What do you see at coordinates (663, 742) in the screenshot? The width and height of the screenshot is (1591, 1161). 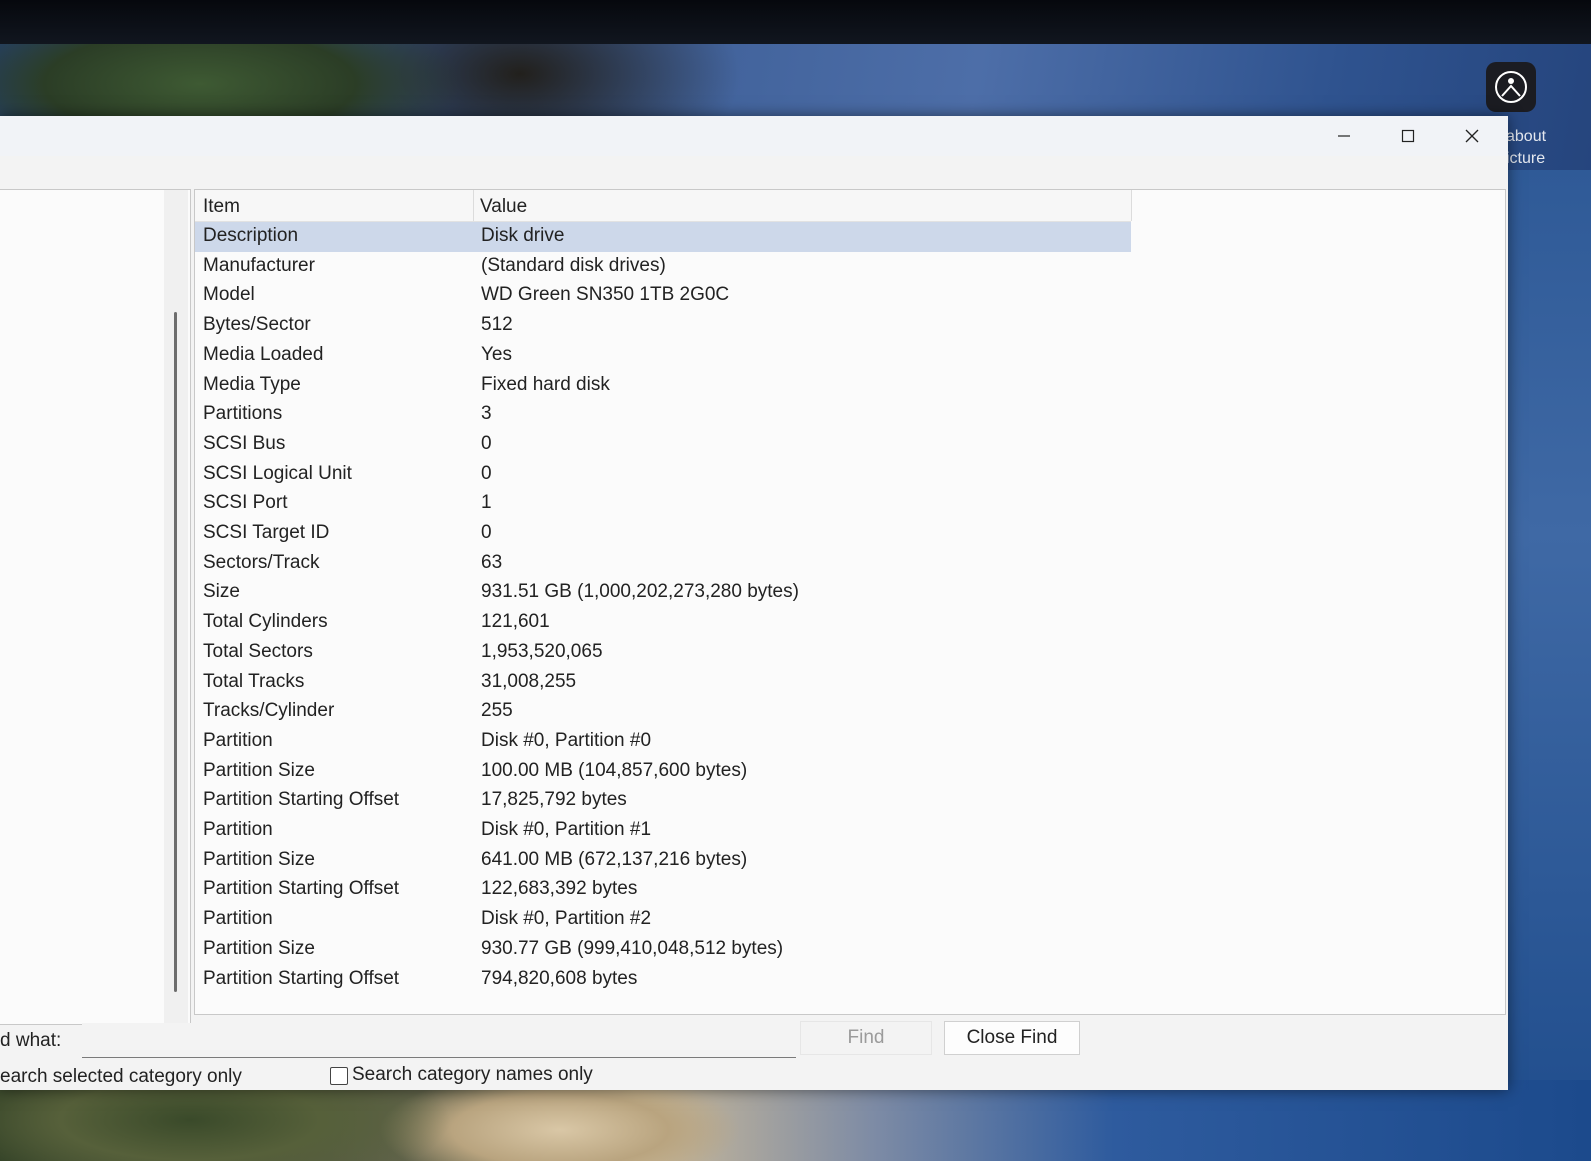 I see `table-row: Partition Disk #0, Partition #0` at bounding box center [663, 742].